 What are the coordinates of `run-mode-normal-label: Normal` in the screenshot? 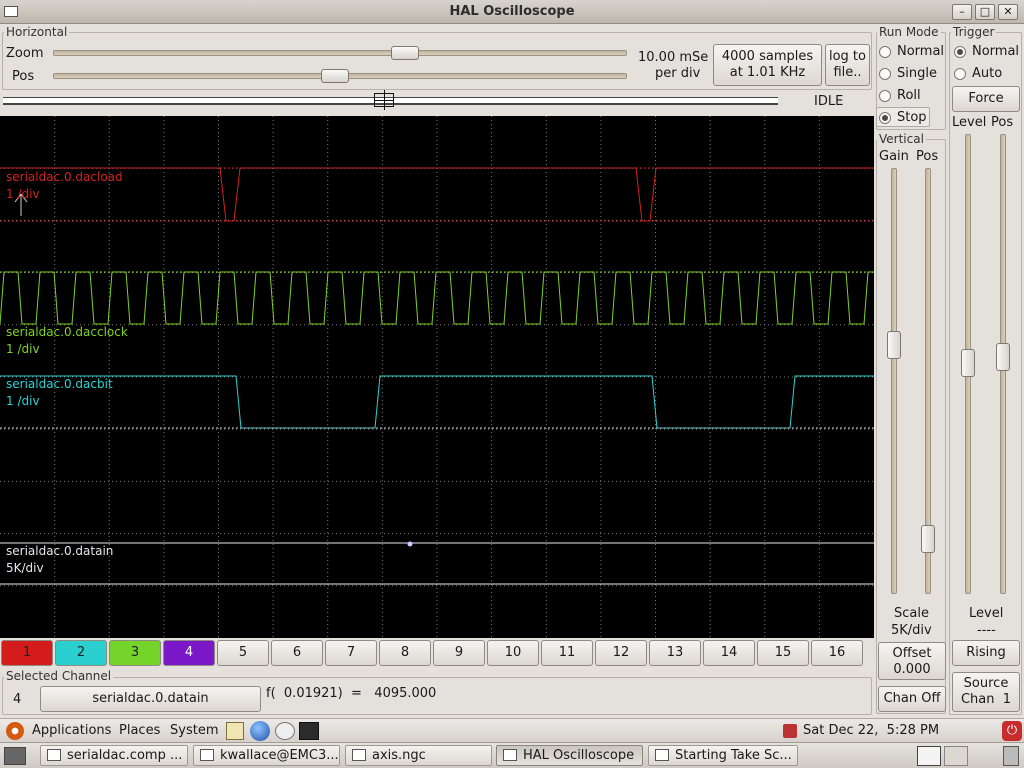 It's located at (920, 51).